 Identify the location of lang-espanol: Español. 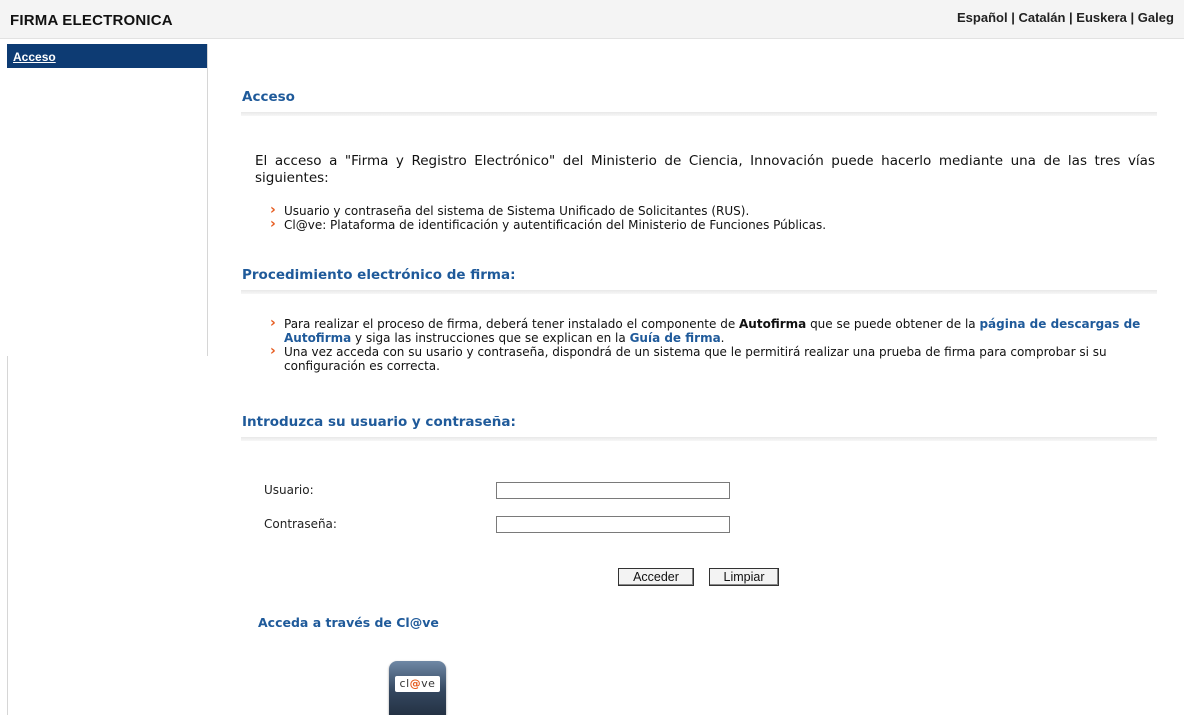
(982, 17).